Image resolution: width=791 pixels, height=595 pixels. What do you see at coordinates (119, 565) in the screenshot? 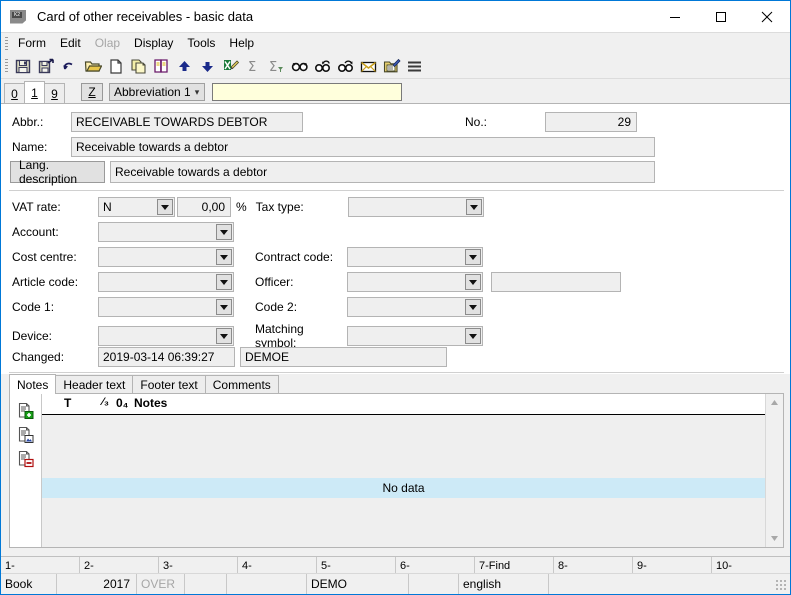
I see `fkey-2: 2-` at bounding box center [119, 565].